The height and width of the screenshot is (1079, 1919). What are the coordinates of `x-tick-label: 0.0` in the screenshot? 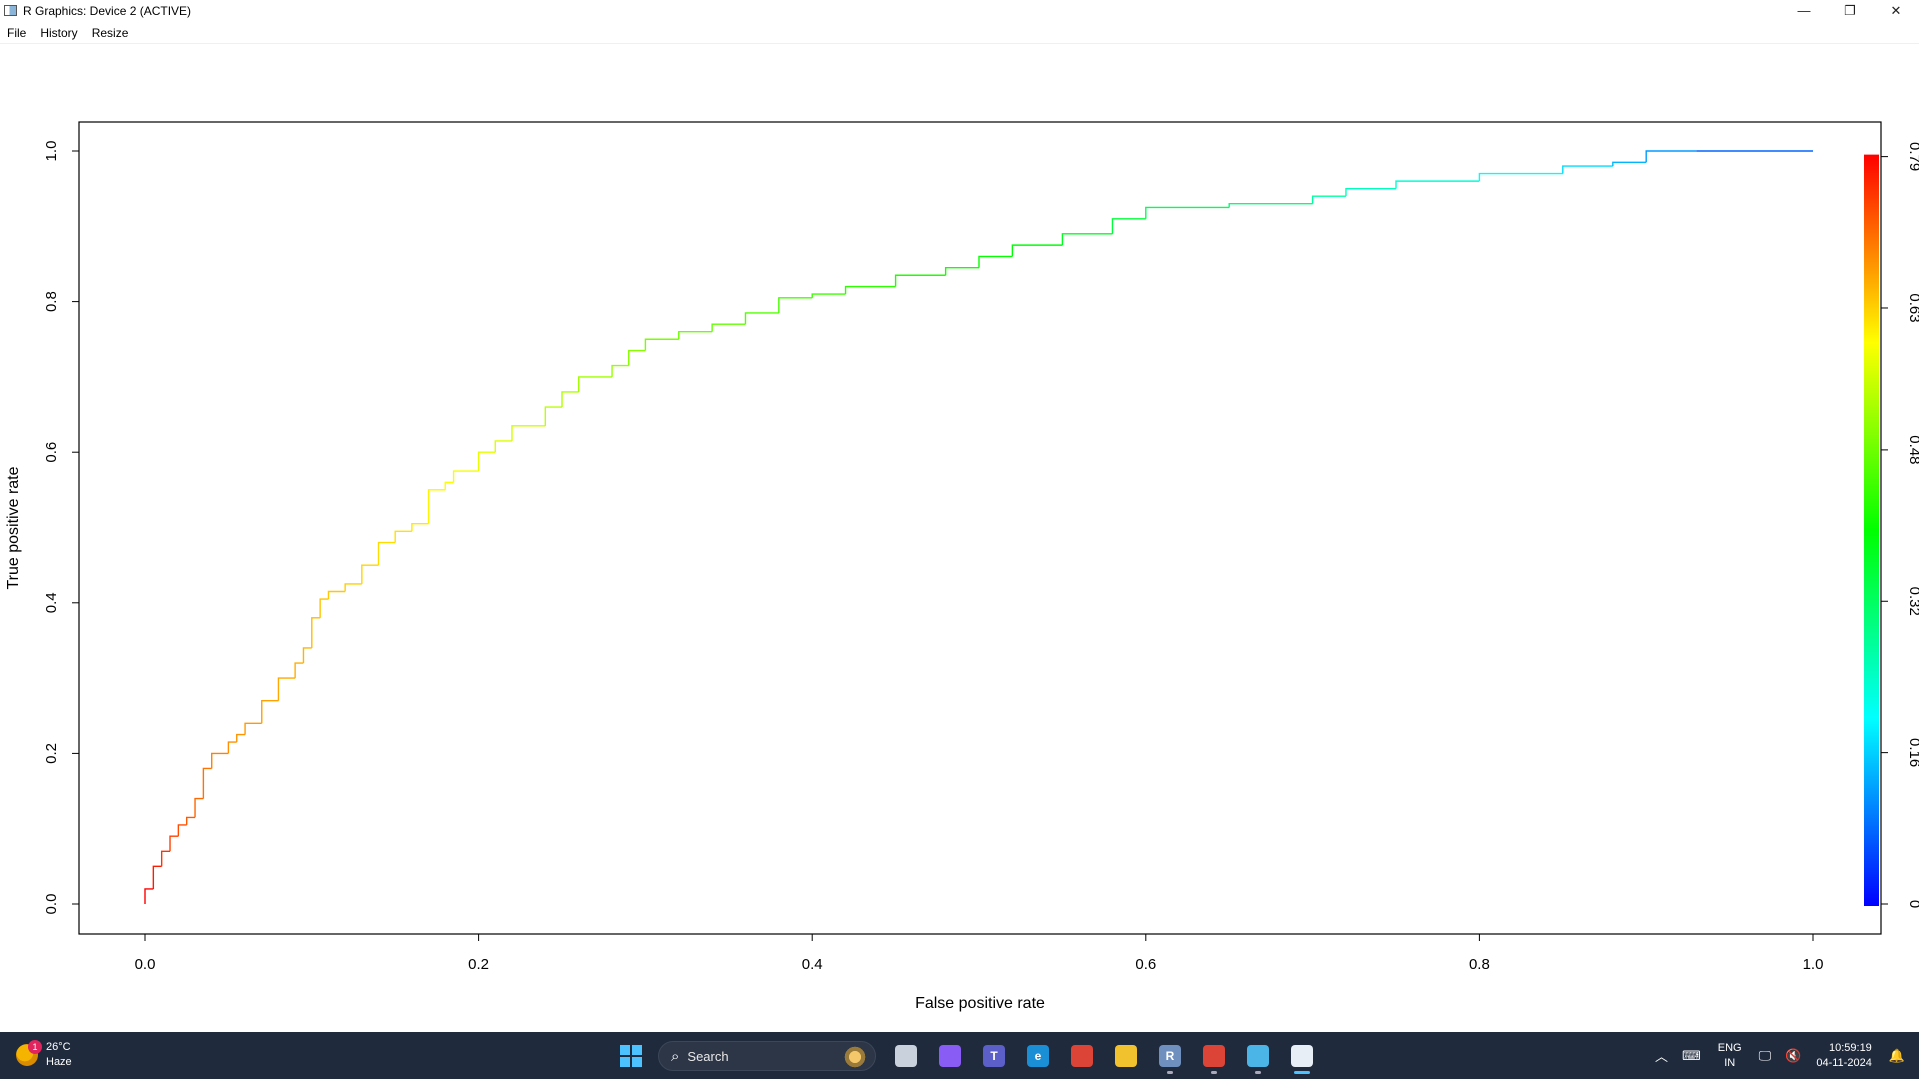 It's located at (145, 964).